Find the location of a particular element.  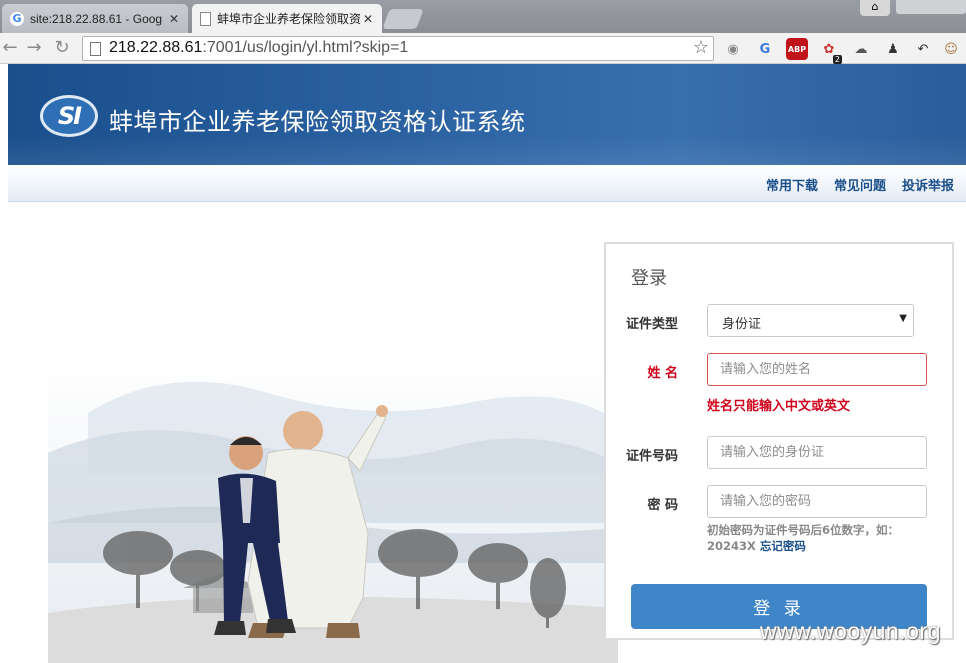

forward-arrow-icon: → is located at coordinates (34, 48).